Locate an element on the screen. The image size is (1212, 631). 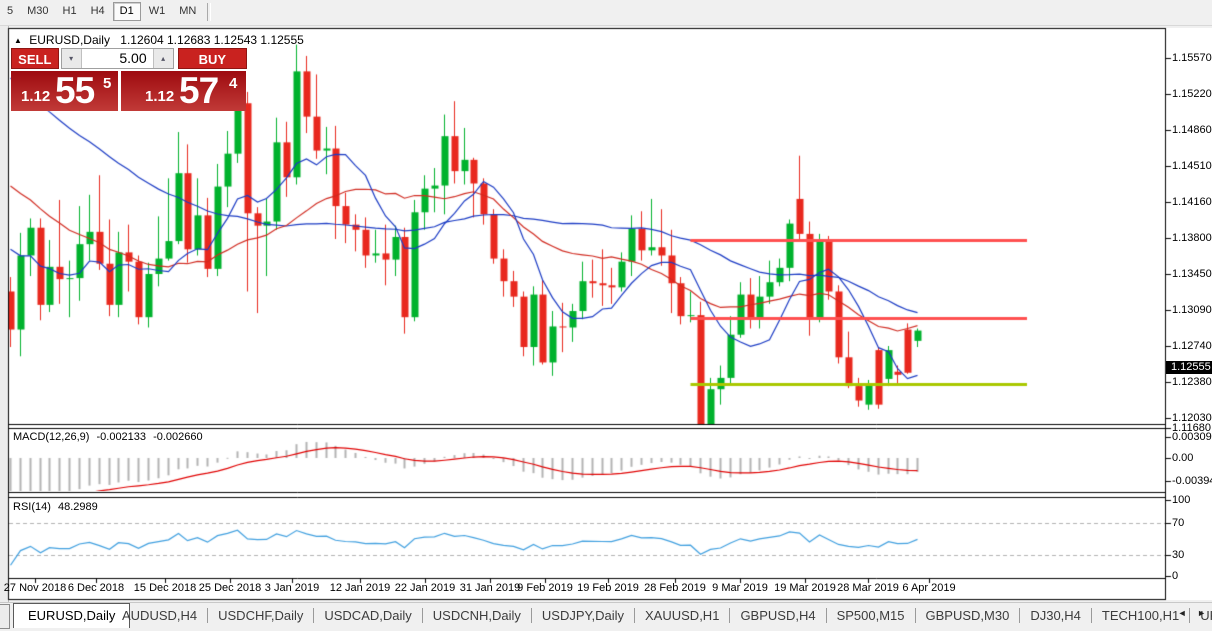
tab-scroll-right-icon: ► is located at coordinates (1203, 613).